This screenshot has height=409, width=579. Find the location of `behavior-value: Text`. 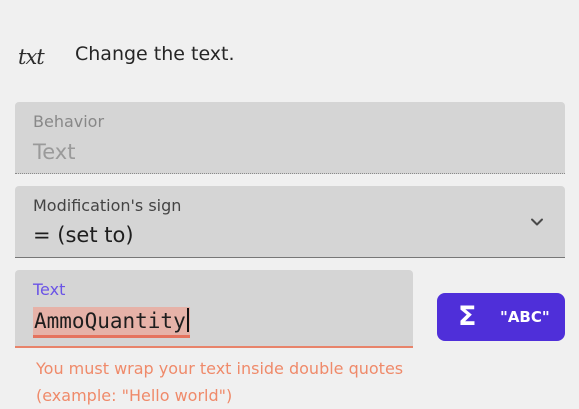

behavior-value: Text is located at coordinates (54, 152).